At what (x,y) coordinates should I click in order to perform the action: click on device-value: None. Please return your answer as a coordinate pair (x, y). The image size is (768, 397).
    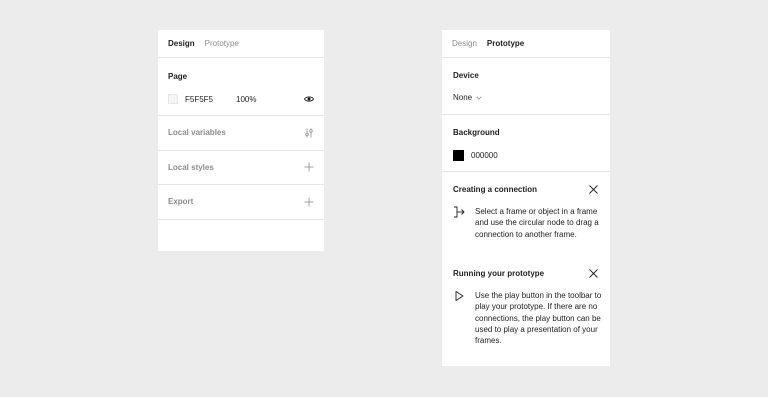
    Looking at the image, I should click on (463, 97).